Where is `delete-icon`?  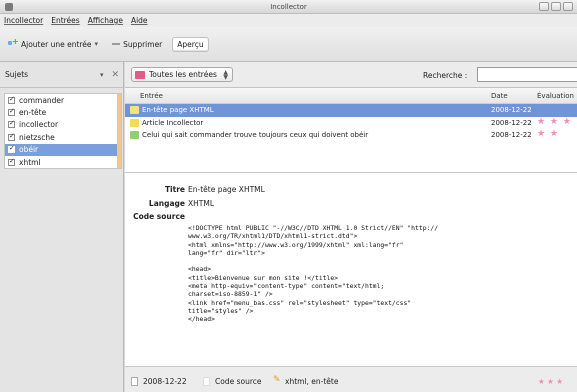
delete-icon is located at coordinates (116, 44).